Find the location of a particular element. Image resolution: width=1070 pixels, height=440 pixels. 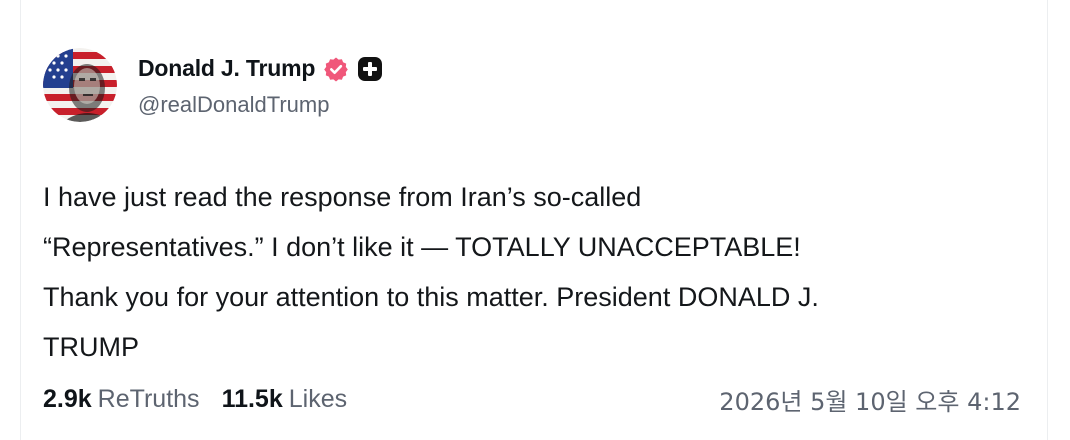

post-header: Donald J. Trump @realDonaldTrump is located at coordinates (213, 85).